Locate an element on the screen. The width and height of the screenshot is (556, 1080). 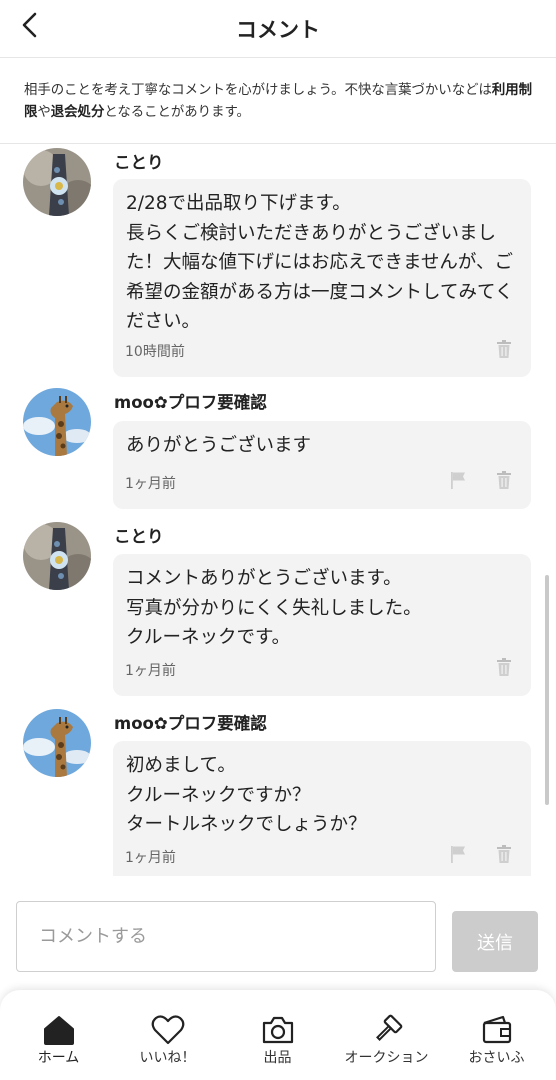
heart-icon is located at coordinates (168, 1030).